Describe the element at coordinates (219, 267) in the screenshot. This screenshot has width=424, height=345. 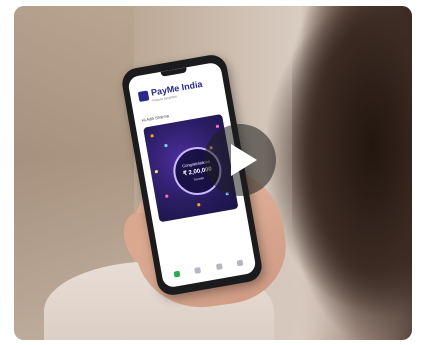
I see `chart-icon` at that location.